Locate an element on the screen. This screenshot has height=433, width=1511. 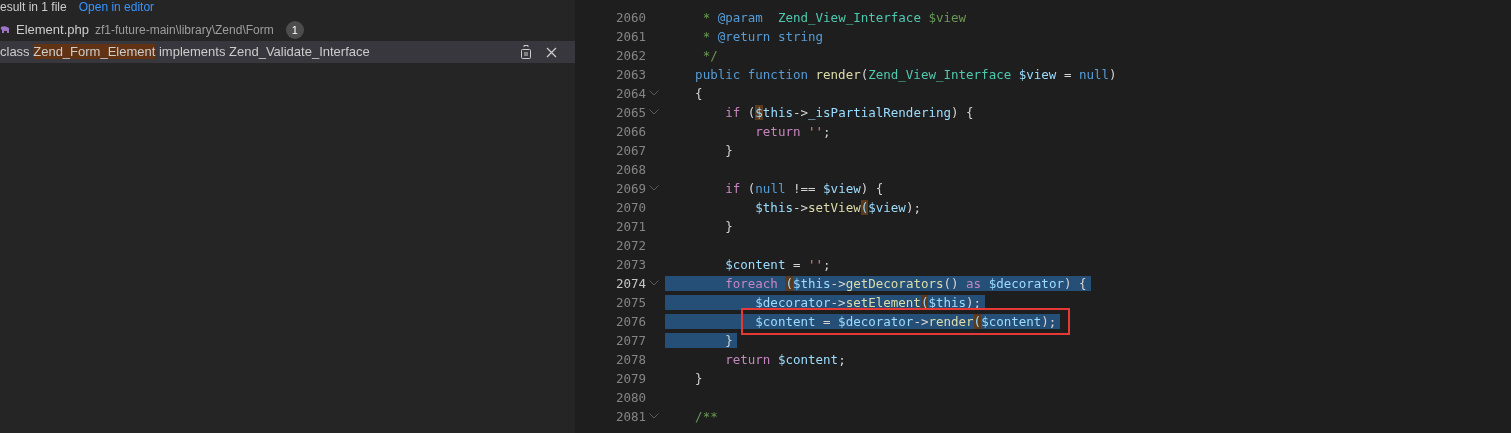
code-line: { is located at coordinates (699, 93).